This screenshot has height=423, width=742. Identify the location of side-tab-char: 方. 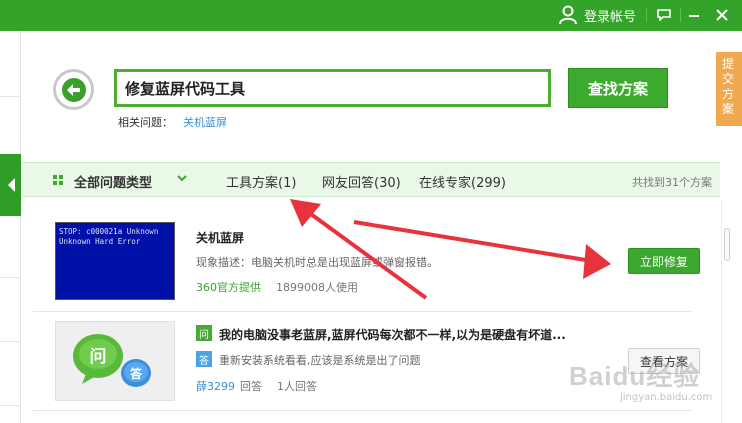
(728, 94).